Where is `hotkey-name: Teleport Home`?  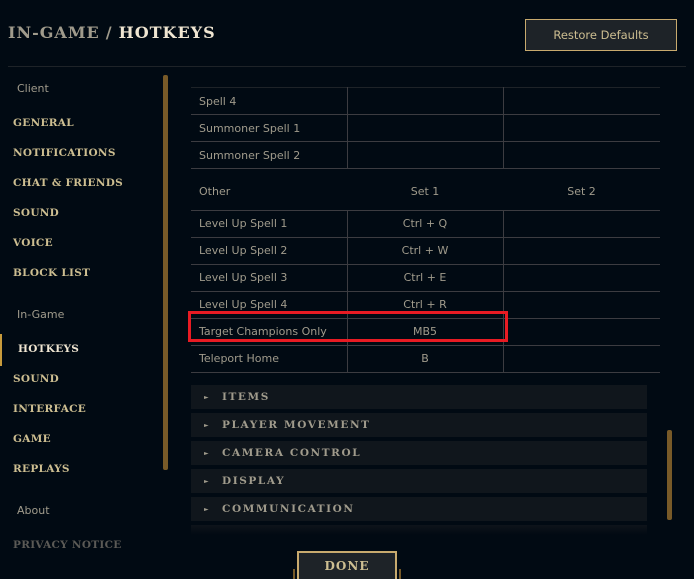 hotkey-name: Teleport Home is located at coordinates (269, 359).